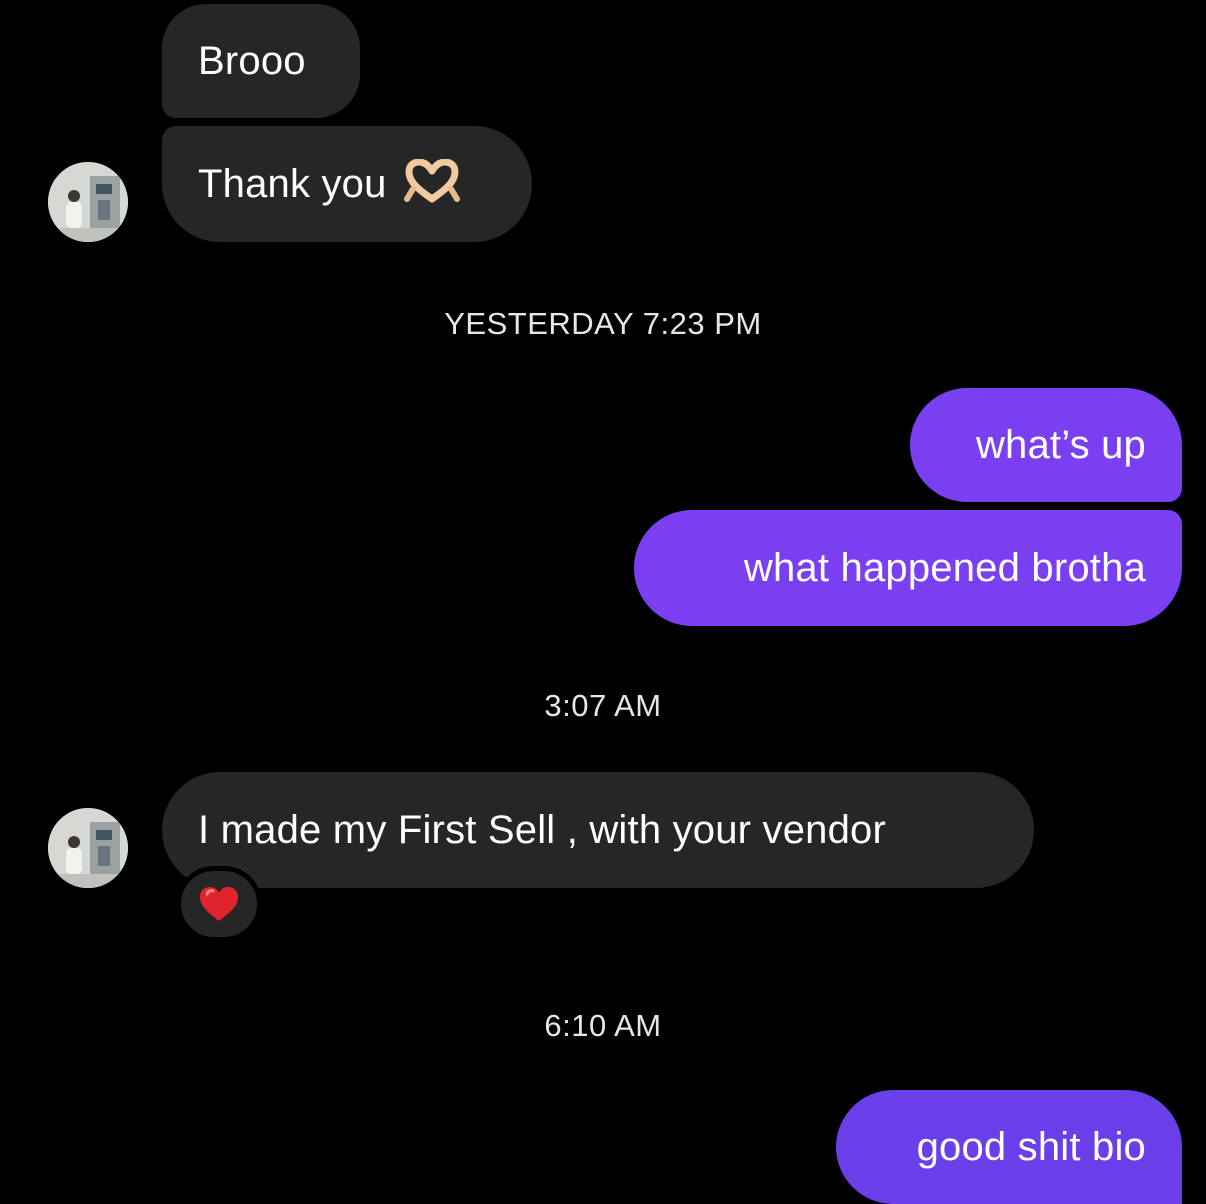 Image resolution: width=1206 pixels, height=1204 pixels. I want to click on message-bubble-outgoing: what happened brotha, so click(908, 568).